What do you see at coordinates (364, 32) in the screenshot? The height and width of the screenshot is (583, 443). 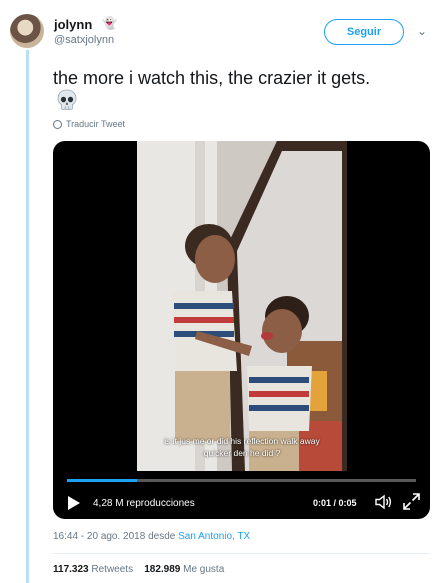 I see `follow-button: Seguir` at bounding box center [364, 32].